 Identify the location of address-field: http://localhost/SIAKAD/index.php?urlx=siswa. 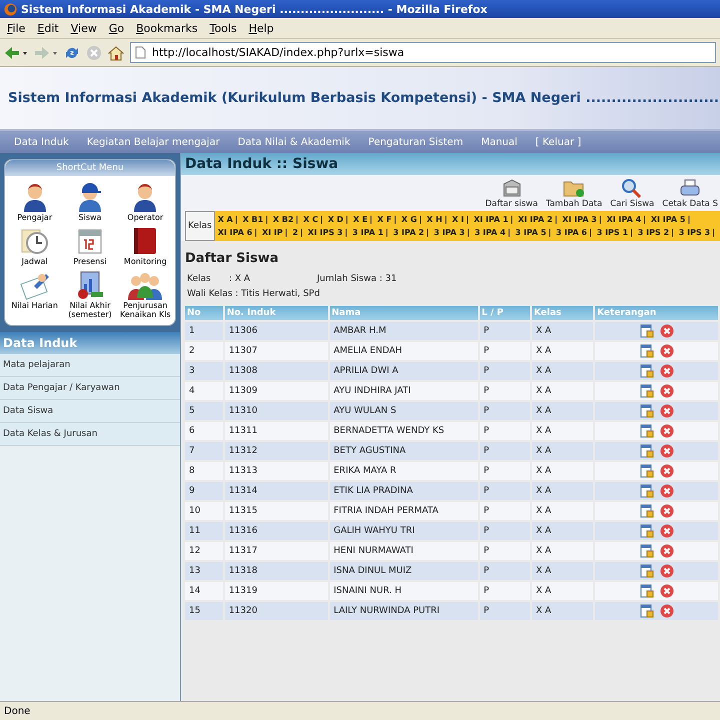
(423, 52).